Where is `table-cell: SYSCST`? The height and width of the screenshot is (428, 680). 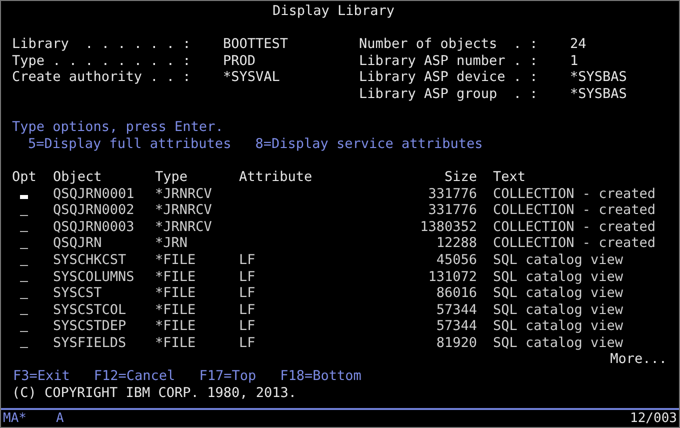
table-cell: SYSCST is located at coordinates (77, 293).